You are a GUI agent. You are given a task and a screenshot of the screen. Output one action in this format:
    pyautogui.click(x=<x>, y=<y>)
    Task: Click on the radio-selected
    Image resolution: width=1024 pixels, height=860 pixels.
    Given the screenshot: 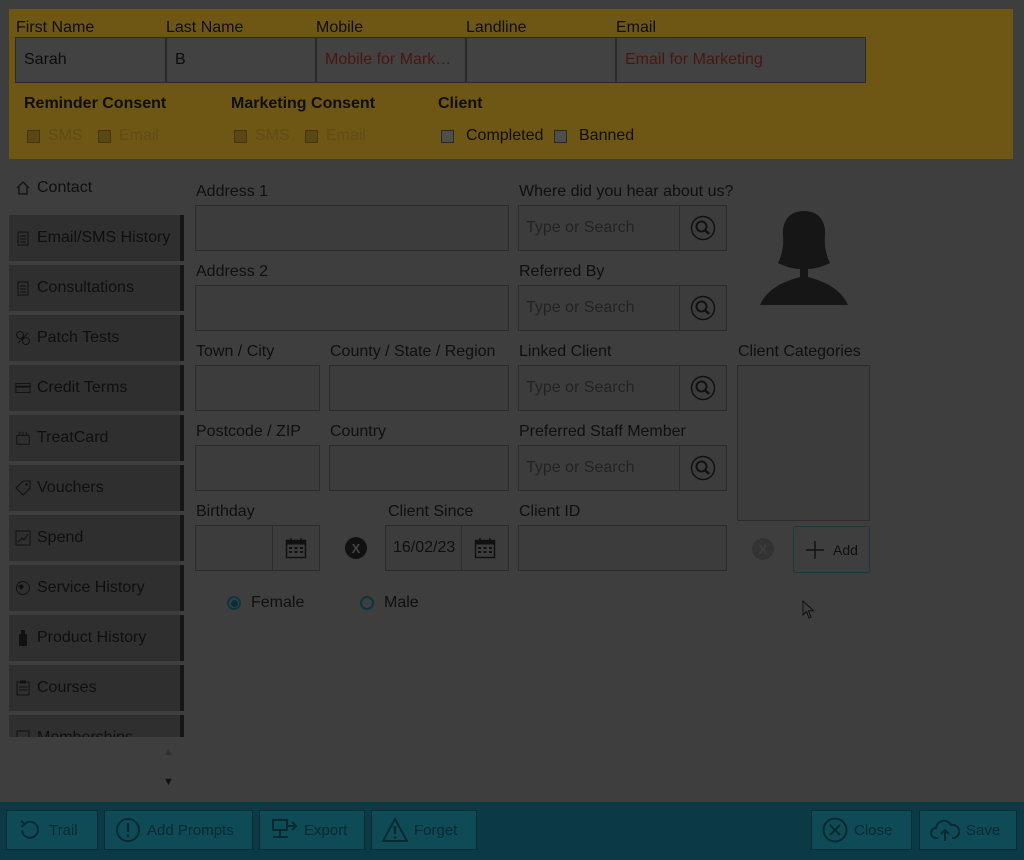 What is the action you would take?
    pyautogui.click(x=234, y=603)
    